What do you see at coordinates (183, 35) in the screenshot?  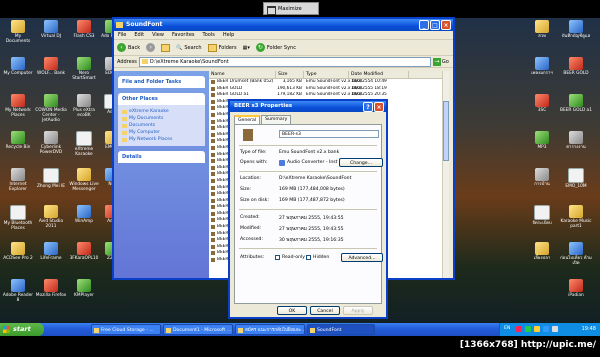 I see `menu-item-favorites: Favorites` at bounding box center [183, 35].